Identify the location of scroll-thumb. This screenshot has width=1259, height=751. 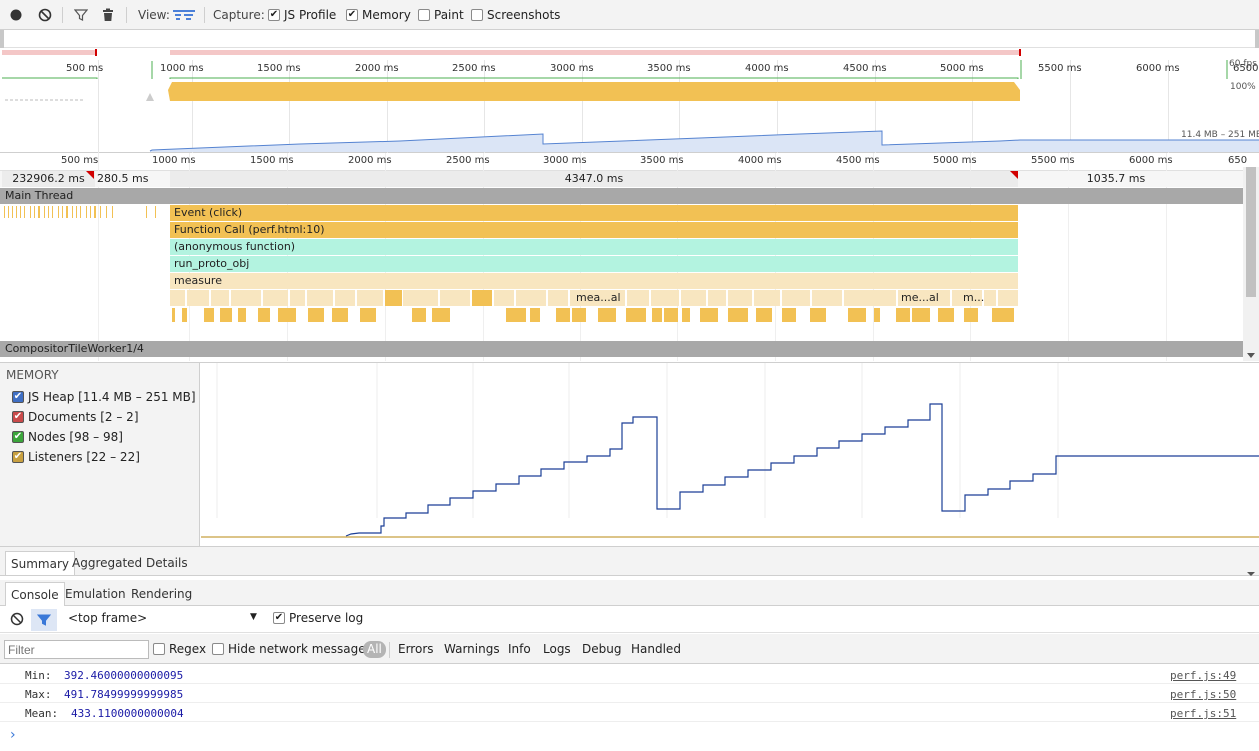
(1251, 232).